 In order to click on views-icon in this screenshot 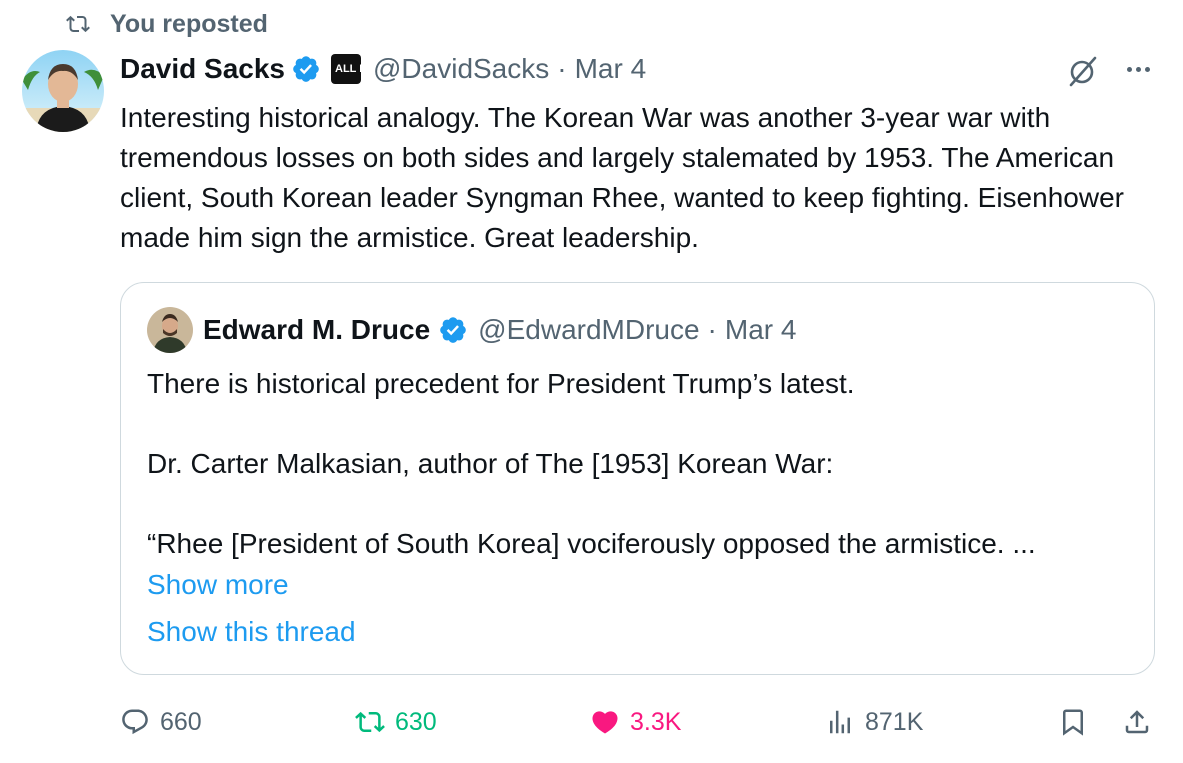, I will do `click(840, 722)`.